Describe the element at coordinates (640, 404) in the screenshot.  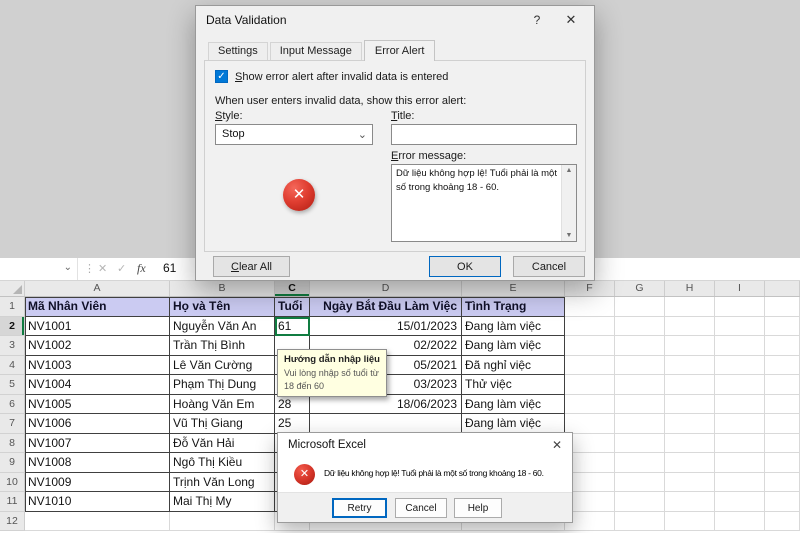
I see `cell-G6` at that location.